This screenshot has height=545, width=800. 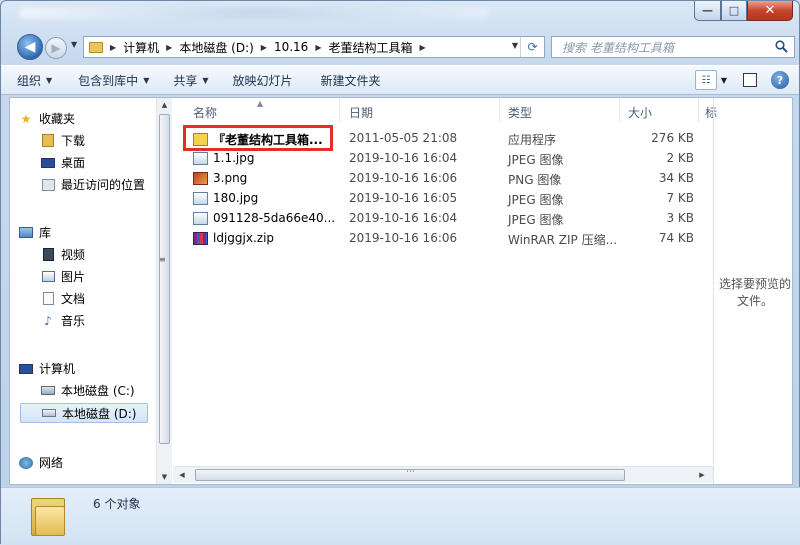 What do you see at coordinates (443, 158) in the screenshot?
I see `file-row: 1.1.jpg 2019-10-16 16:04 JPEG 图像 2 KB` at bounding box center [443, 158].